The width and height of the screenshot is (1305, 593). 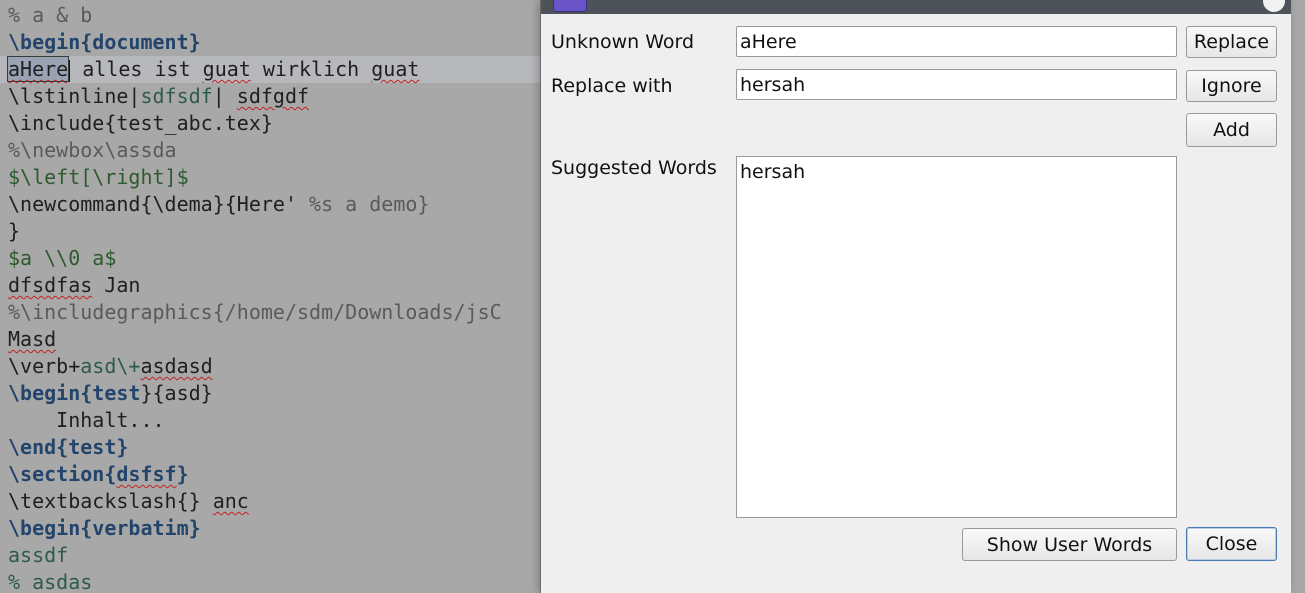 I want to click on editor-line: \include{test_abc.tex}, so click(x=140, y=123).